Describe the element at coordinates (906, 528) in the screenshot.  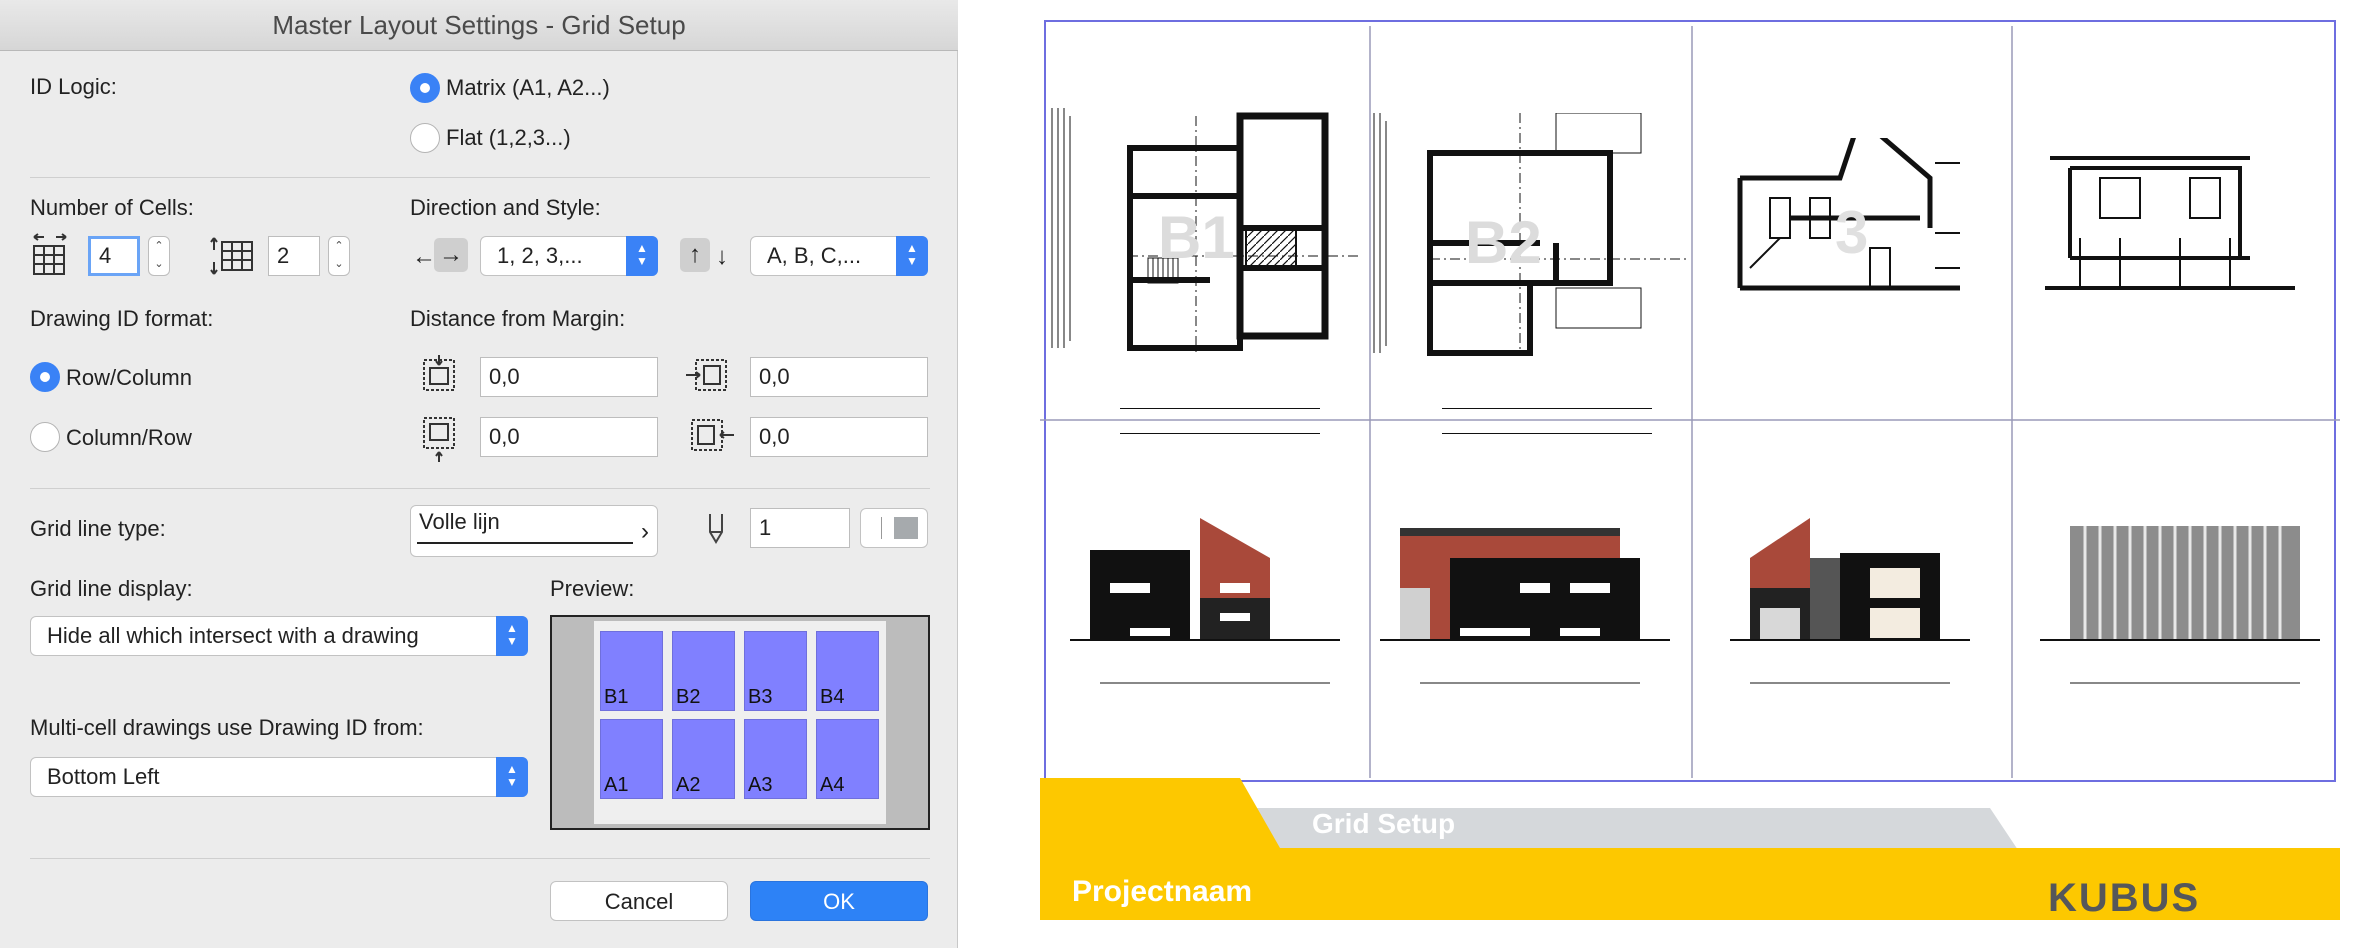
I see `pen-color-swatch` at that location.